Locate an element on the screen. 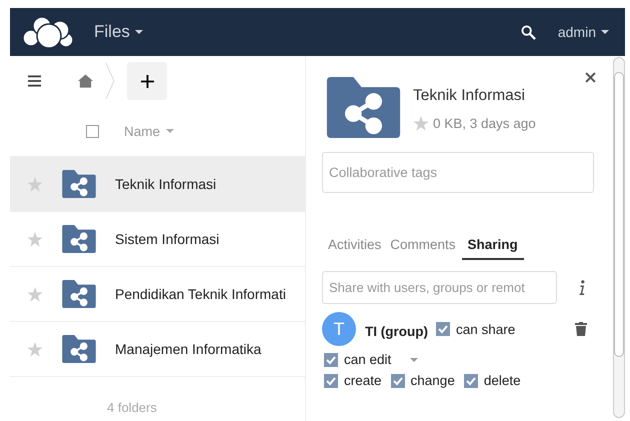 This screenshot has width=630, height=421. plus-icon is located at coordinates (147, 81).